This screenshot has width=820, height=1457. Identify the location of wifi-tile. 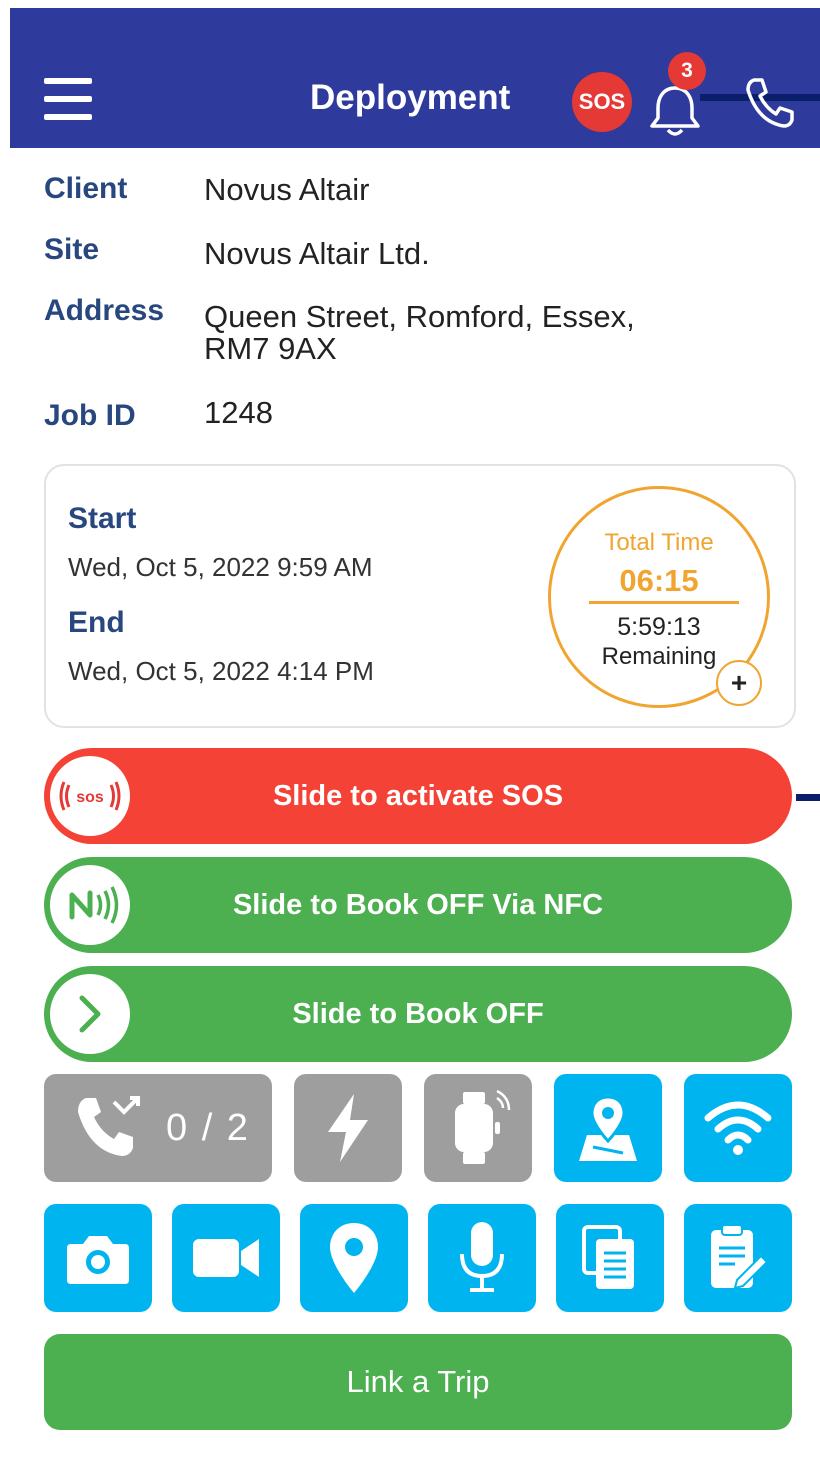
(738, 1128).